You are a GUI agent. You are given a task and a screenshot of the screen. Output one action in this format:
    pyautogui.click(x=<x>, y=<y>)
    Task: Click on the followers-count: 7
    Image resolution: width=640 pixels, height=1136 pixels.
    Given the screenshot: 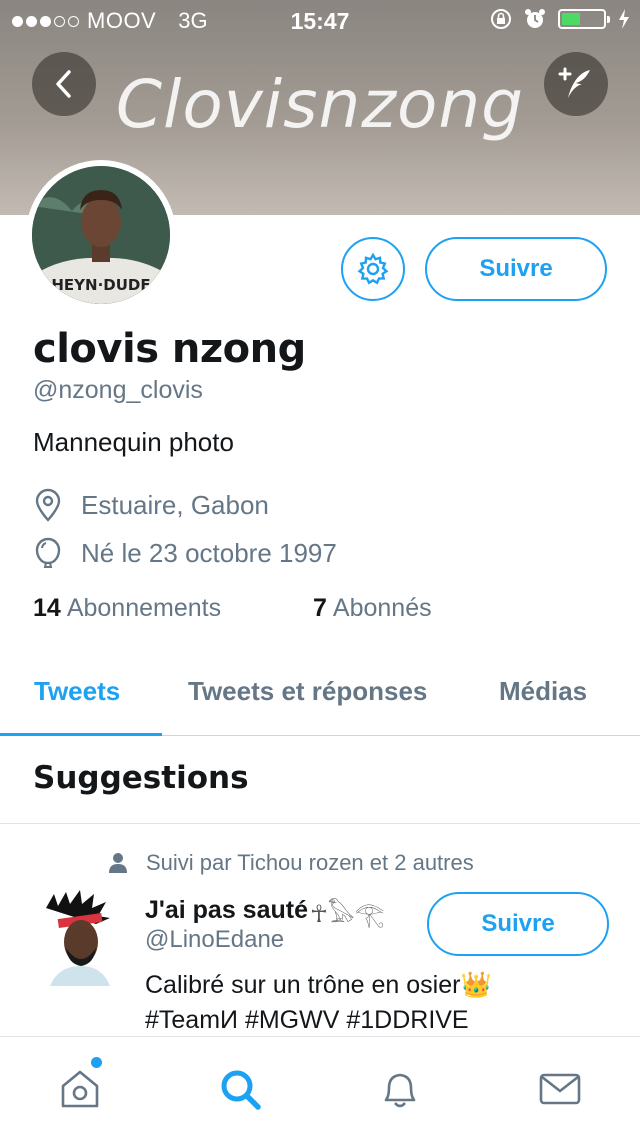 What is the action you would take?
    pyautogui.click(x=320, y=608)
    